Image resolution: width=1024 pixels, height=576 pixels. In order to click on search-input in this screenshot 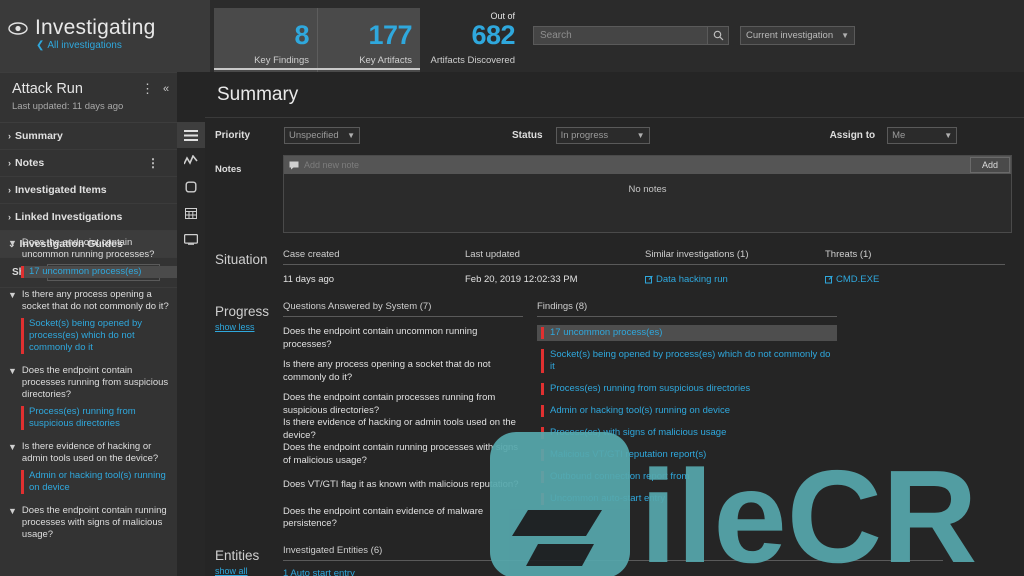, I will do `click(620, 35)`.